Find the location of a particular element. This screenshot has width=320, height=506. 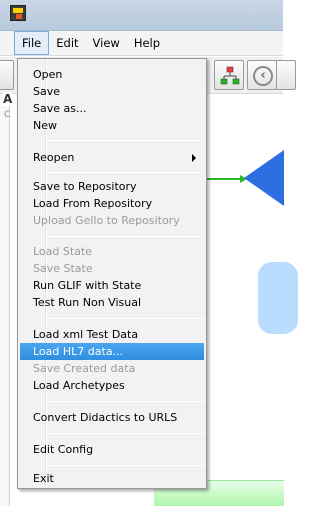

menu-item-save-created-data: Save Created data is located at coordinates (84, 368).